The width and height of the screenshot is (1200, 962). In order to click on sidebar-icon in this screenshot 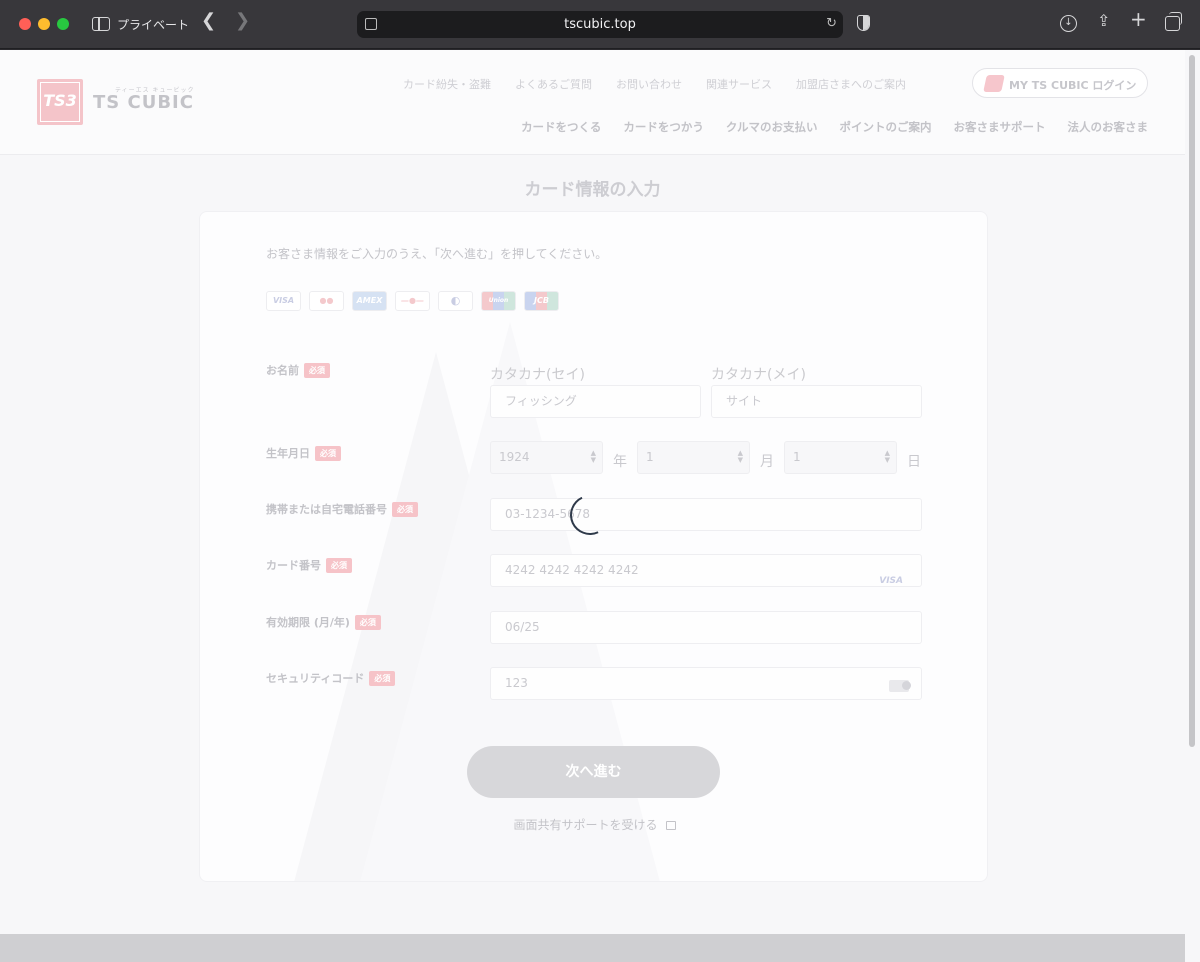, I will do `click(101, 24)`.